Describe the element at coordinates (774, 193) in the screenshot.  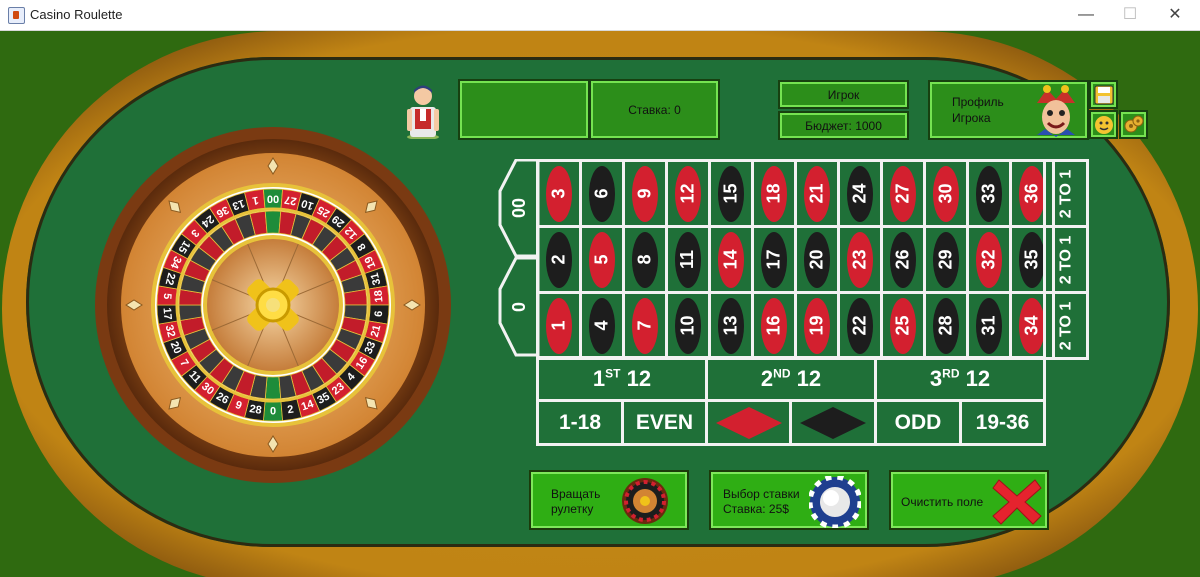
I see `number-cell-18: 18` at that location.